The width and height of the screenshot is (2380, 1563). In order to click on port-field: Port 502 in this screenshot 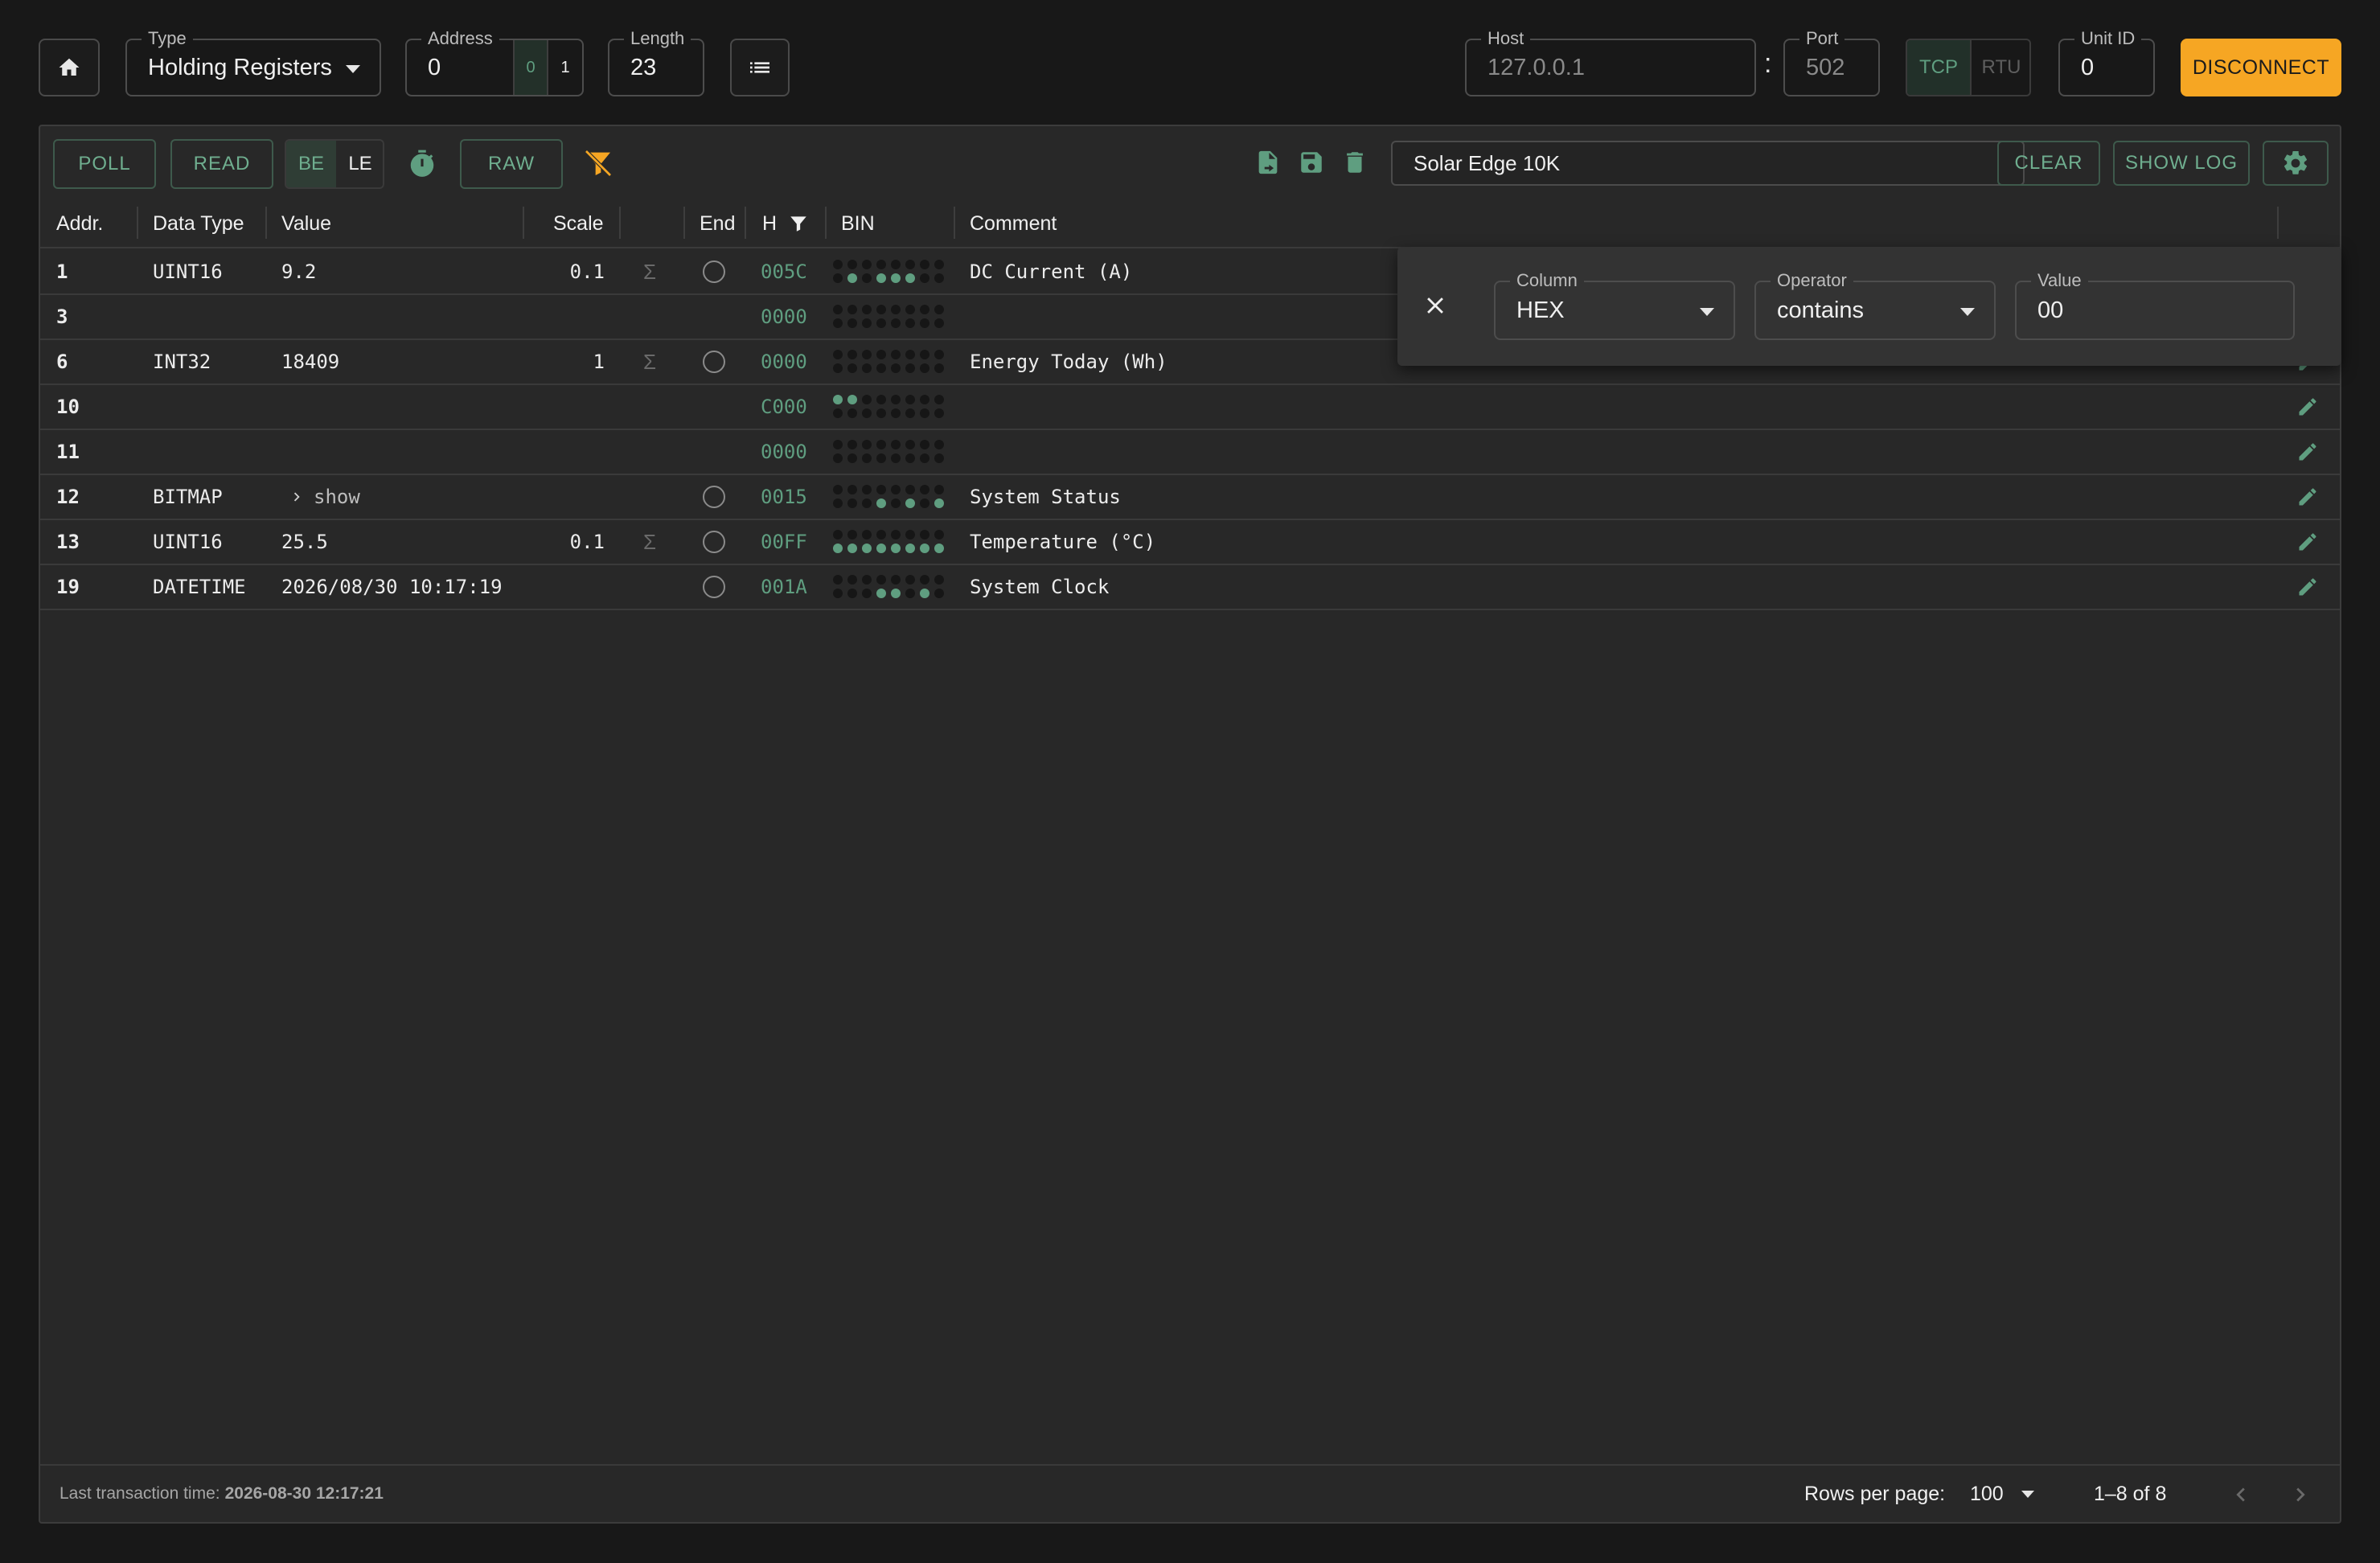, I will do `click(1831, 62)`.